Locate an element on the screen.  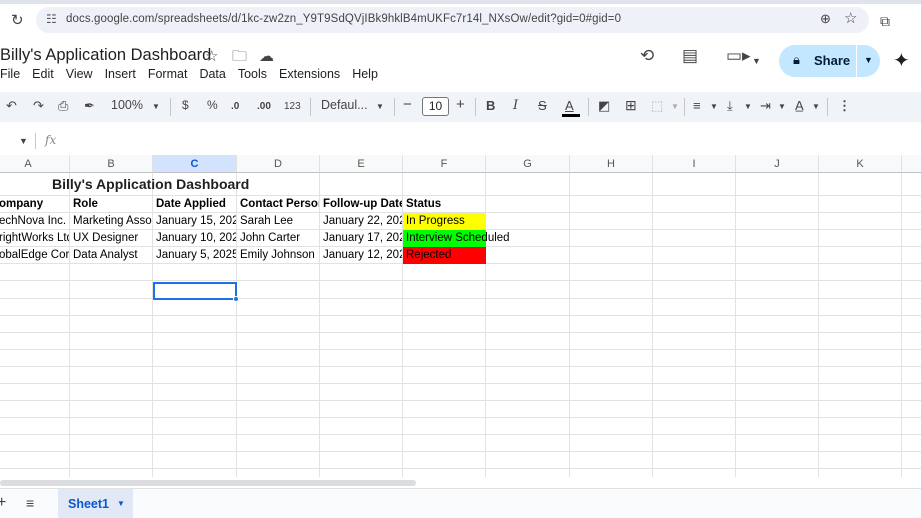
menu-edit: Edit is located at coordinates (43, 74).